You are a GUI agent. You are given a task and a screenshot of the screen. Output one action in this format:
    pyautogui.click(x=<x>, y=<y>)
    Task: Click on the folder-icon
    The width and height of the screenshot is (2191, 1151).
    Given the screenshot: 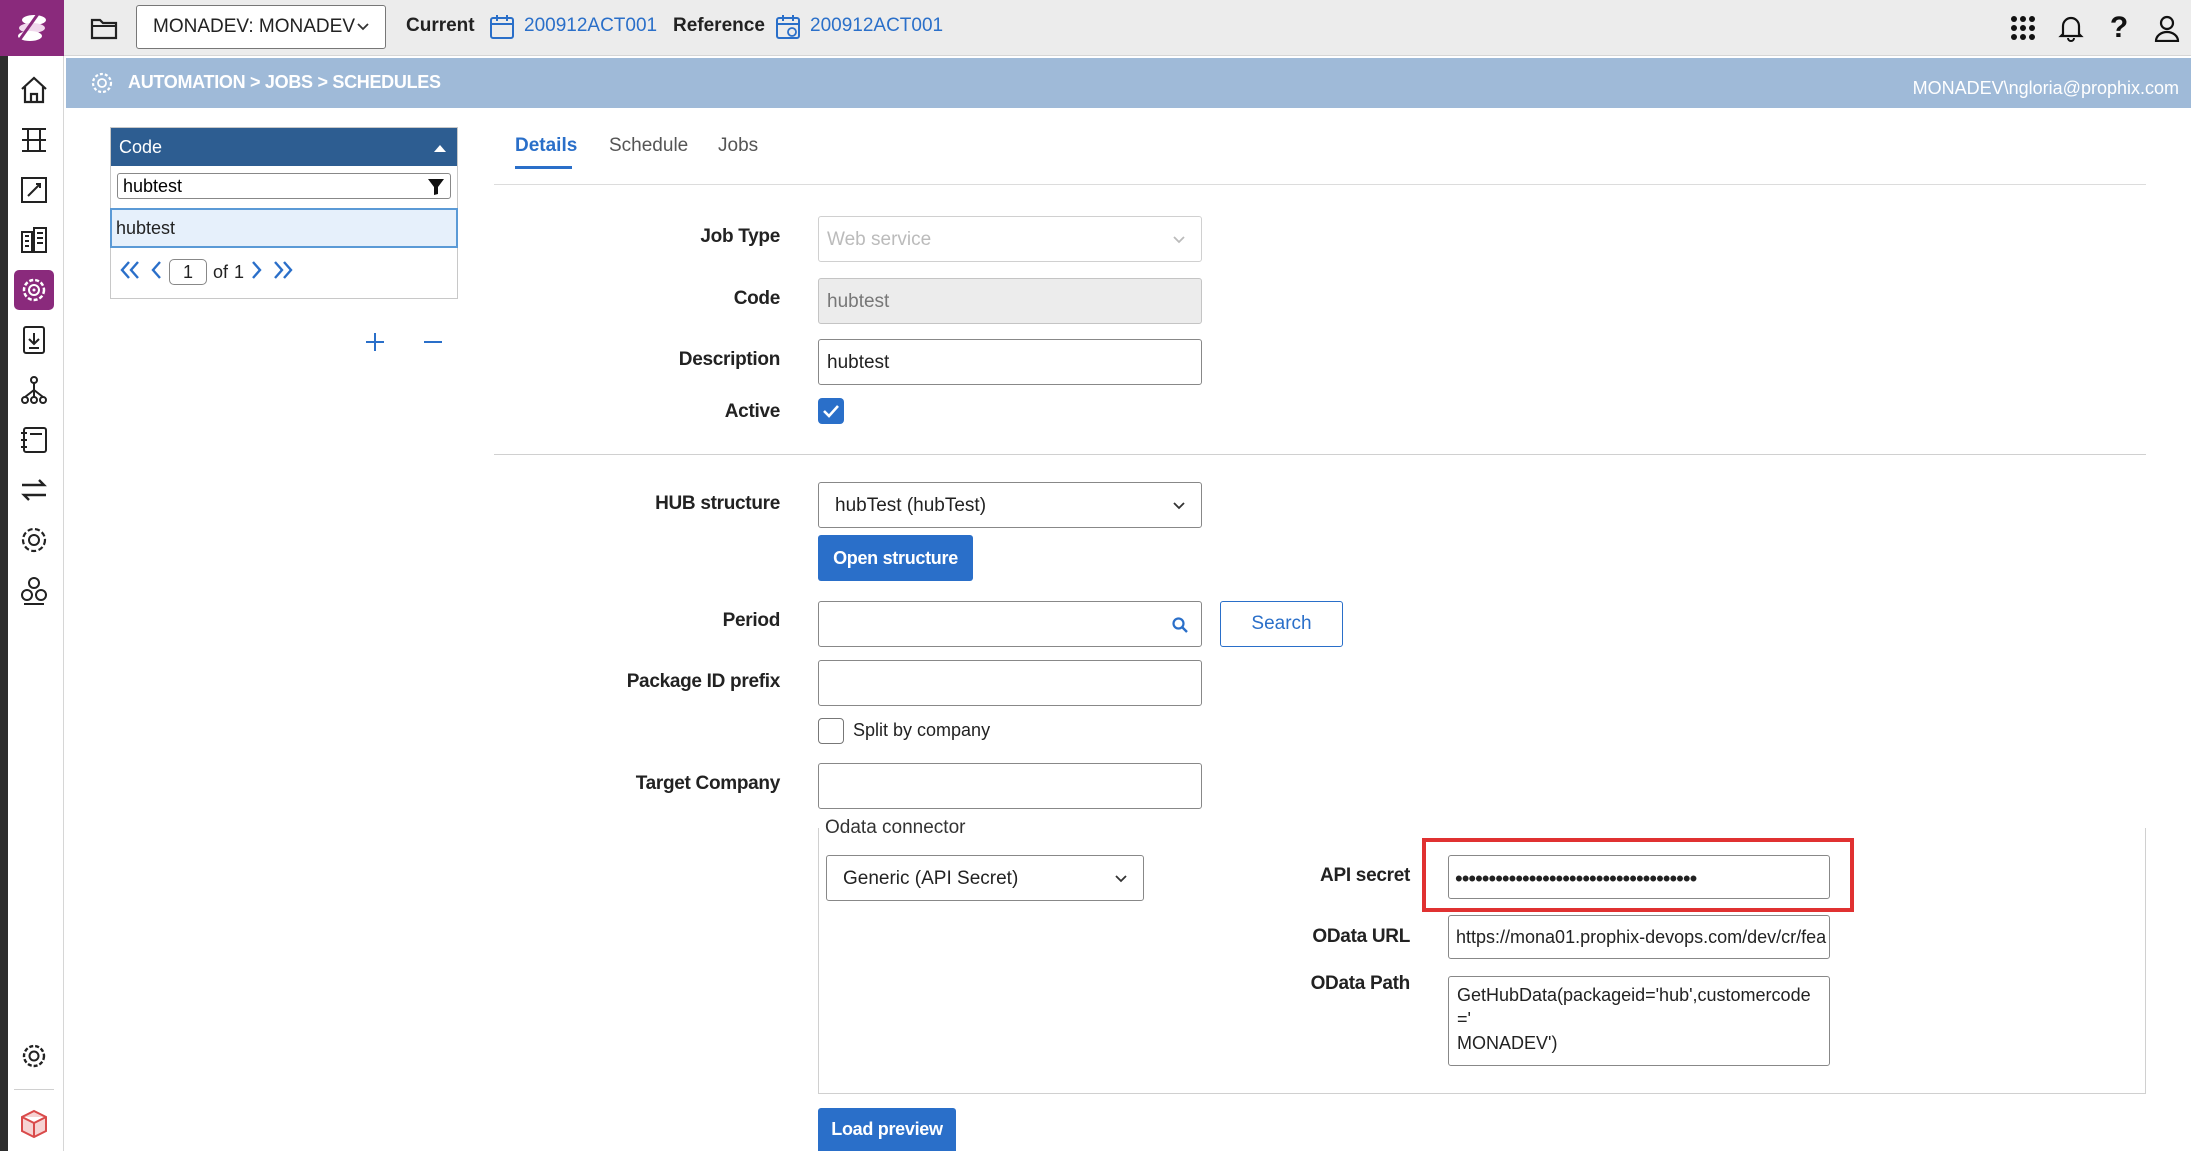 What is the action you would take?
    pyautogui.click(x=104, y=28)
    